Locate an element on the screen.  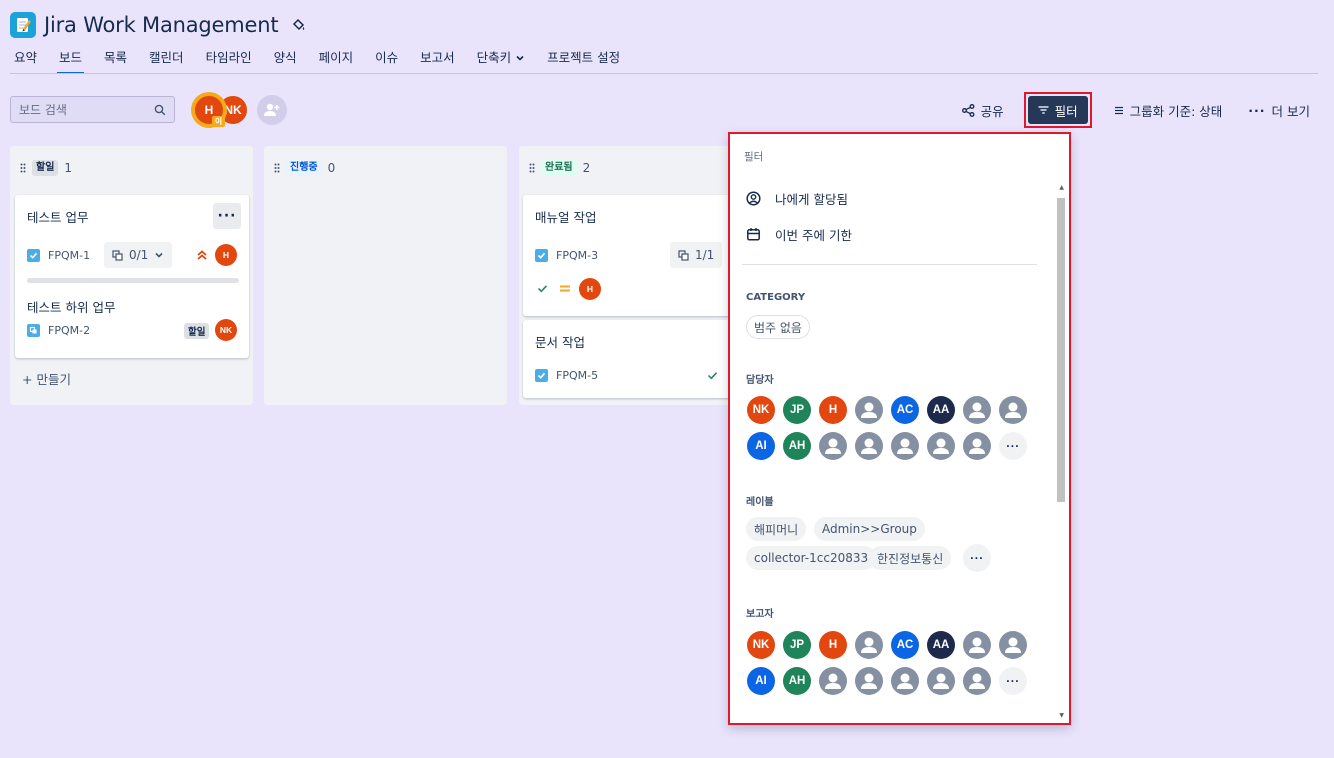
assignee-filter-avatar: AA is located at coordinates (941, 410).